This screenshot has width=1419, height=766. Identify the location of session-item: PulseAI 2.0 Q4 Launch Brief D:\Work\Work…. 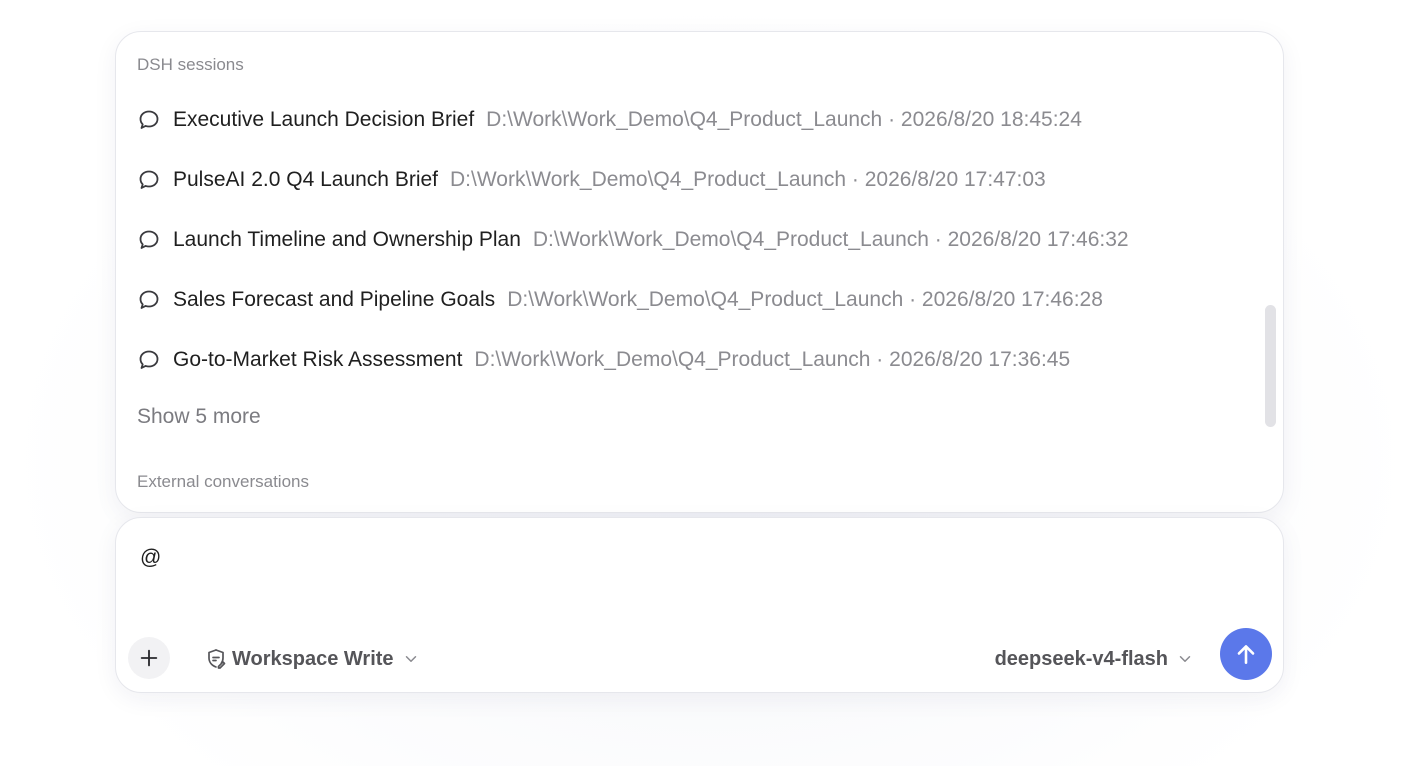
(687, 180).